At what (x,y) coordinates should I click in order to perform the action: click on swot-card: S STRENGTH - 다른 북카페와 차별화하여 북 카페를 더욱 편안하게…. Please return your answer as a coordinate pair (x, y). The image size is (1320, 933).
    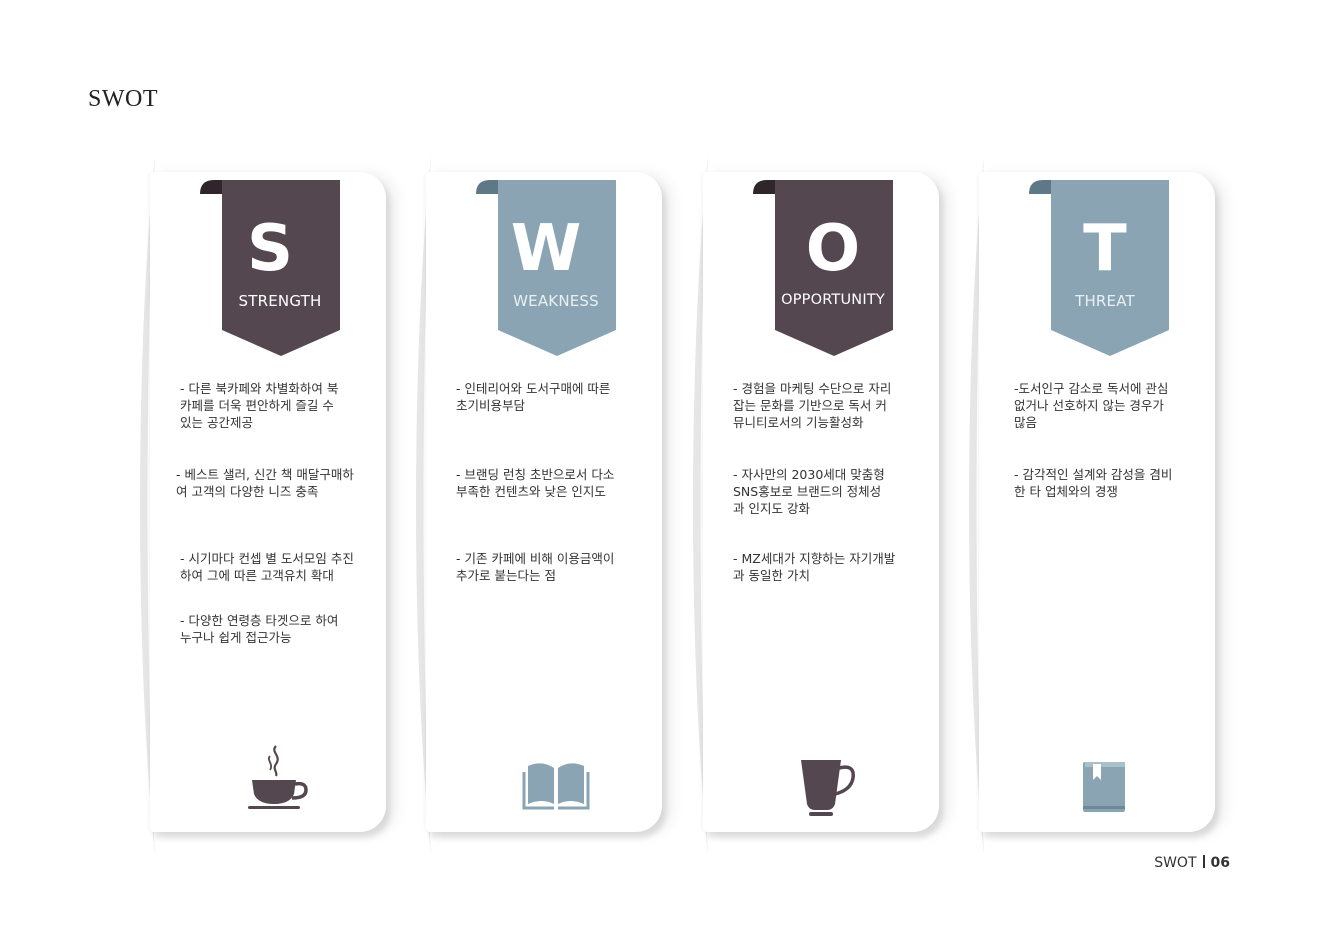
    Looking at the image, I should click on (268, 502).